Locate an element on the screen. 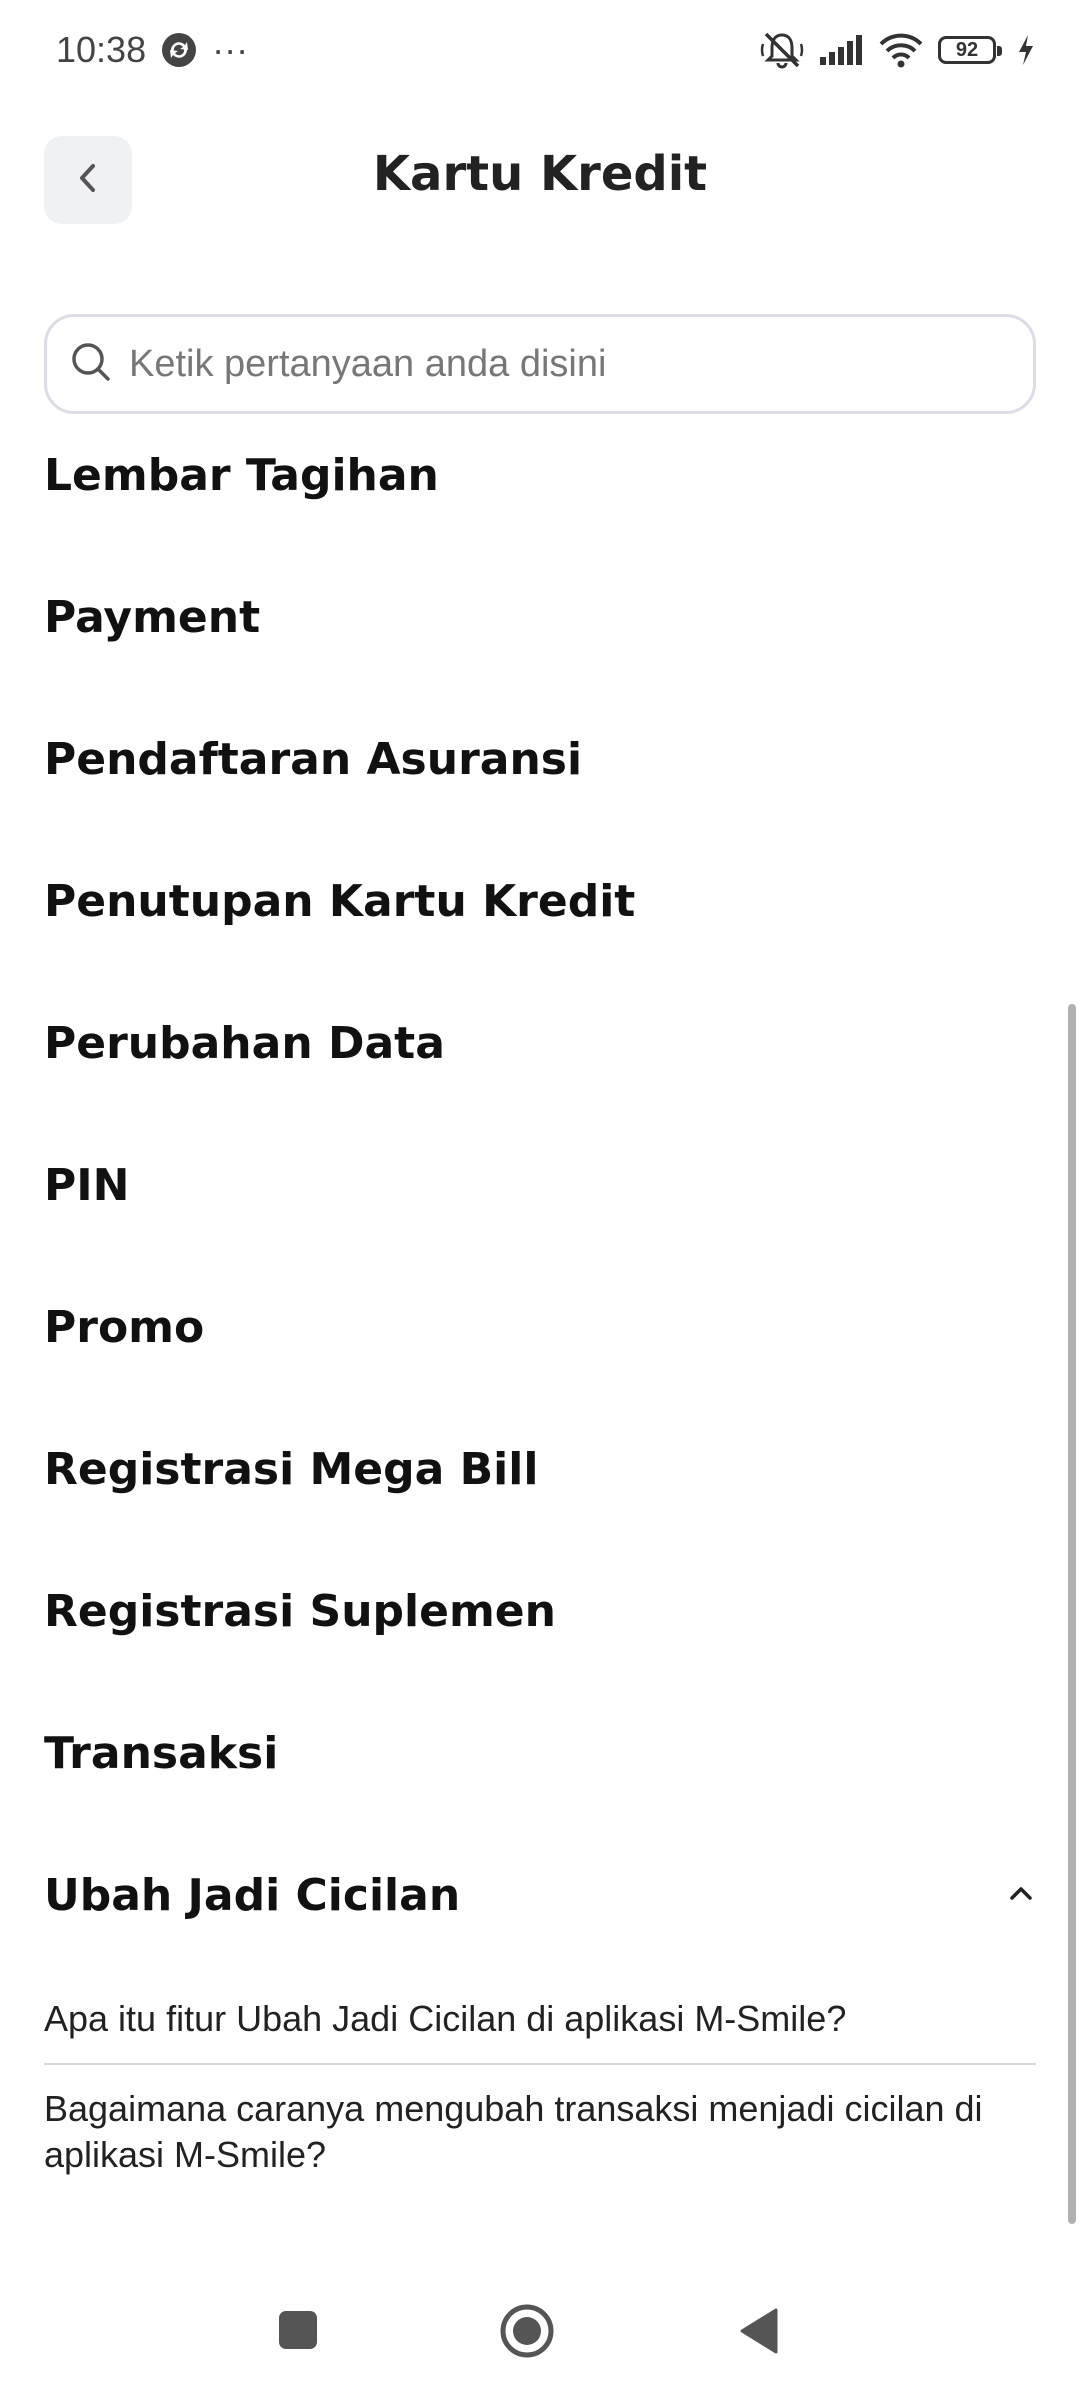  scrollbar is located at coordinates (1072, 1614).